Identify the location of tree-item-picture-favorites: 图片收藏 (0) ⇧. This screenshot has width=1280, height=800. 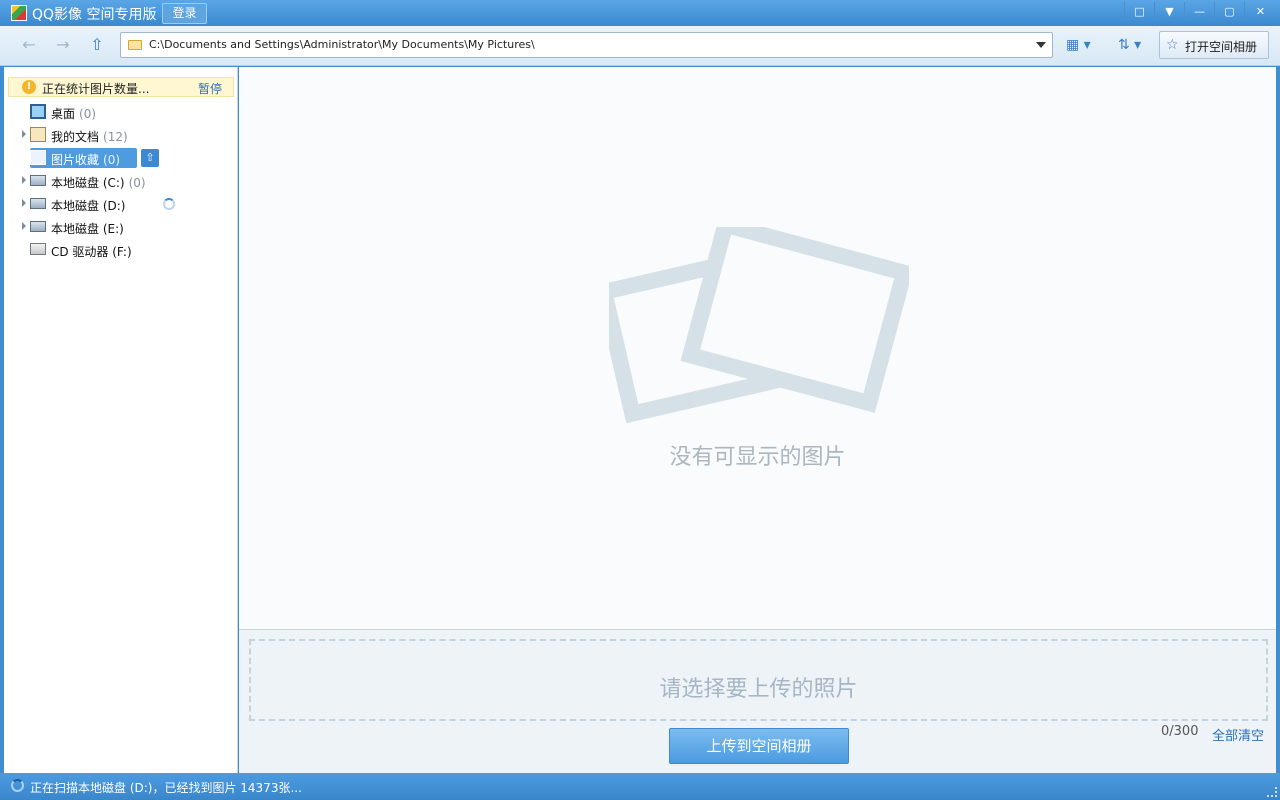
(123, 158).